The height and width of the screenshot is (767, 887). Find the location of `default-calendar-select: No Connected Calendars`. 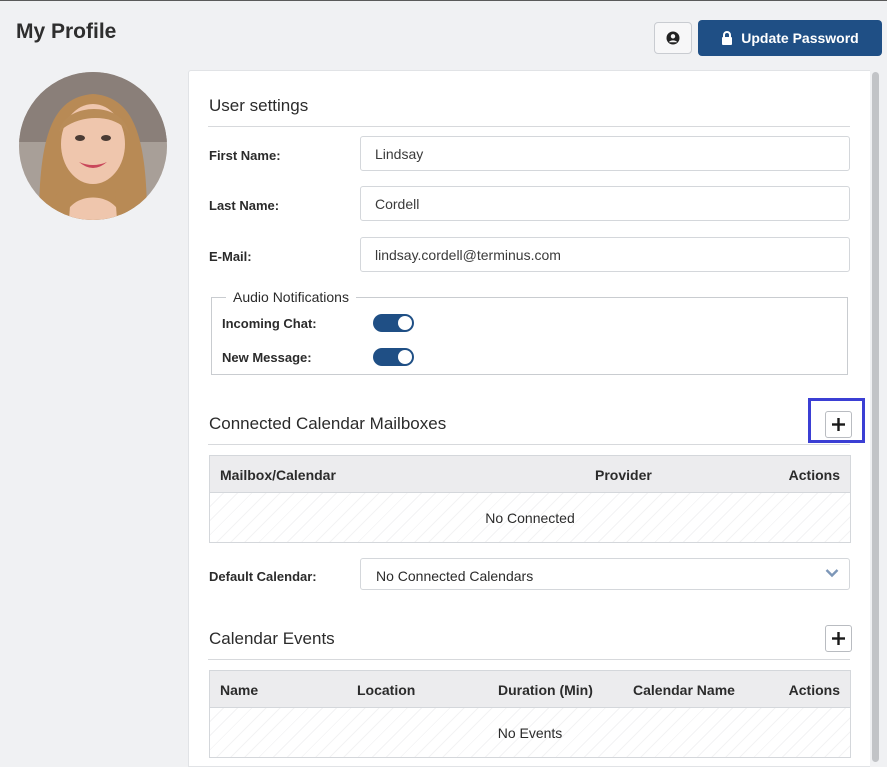

default-calendar-select: No Connected Calendars is located at coordinates (605, 574).